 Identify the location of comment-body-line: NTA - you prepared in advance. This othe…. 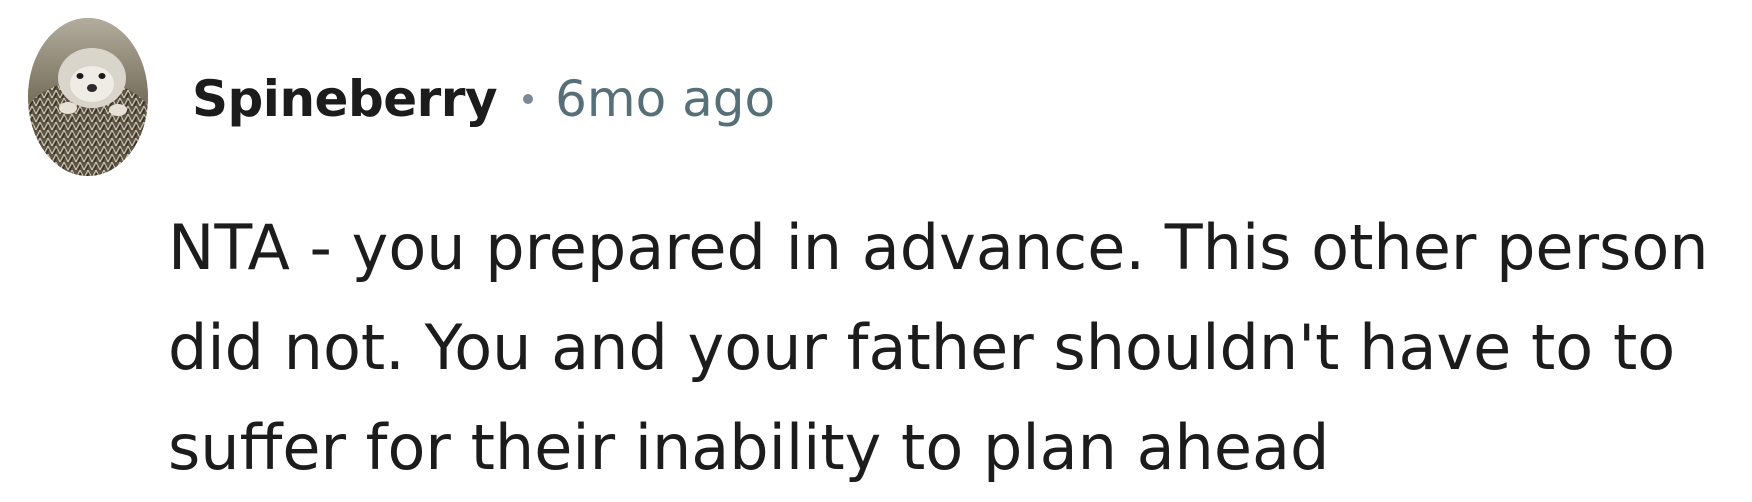
(938, 247).